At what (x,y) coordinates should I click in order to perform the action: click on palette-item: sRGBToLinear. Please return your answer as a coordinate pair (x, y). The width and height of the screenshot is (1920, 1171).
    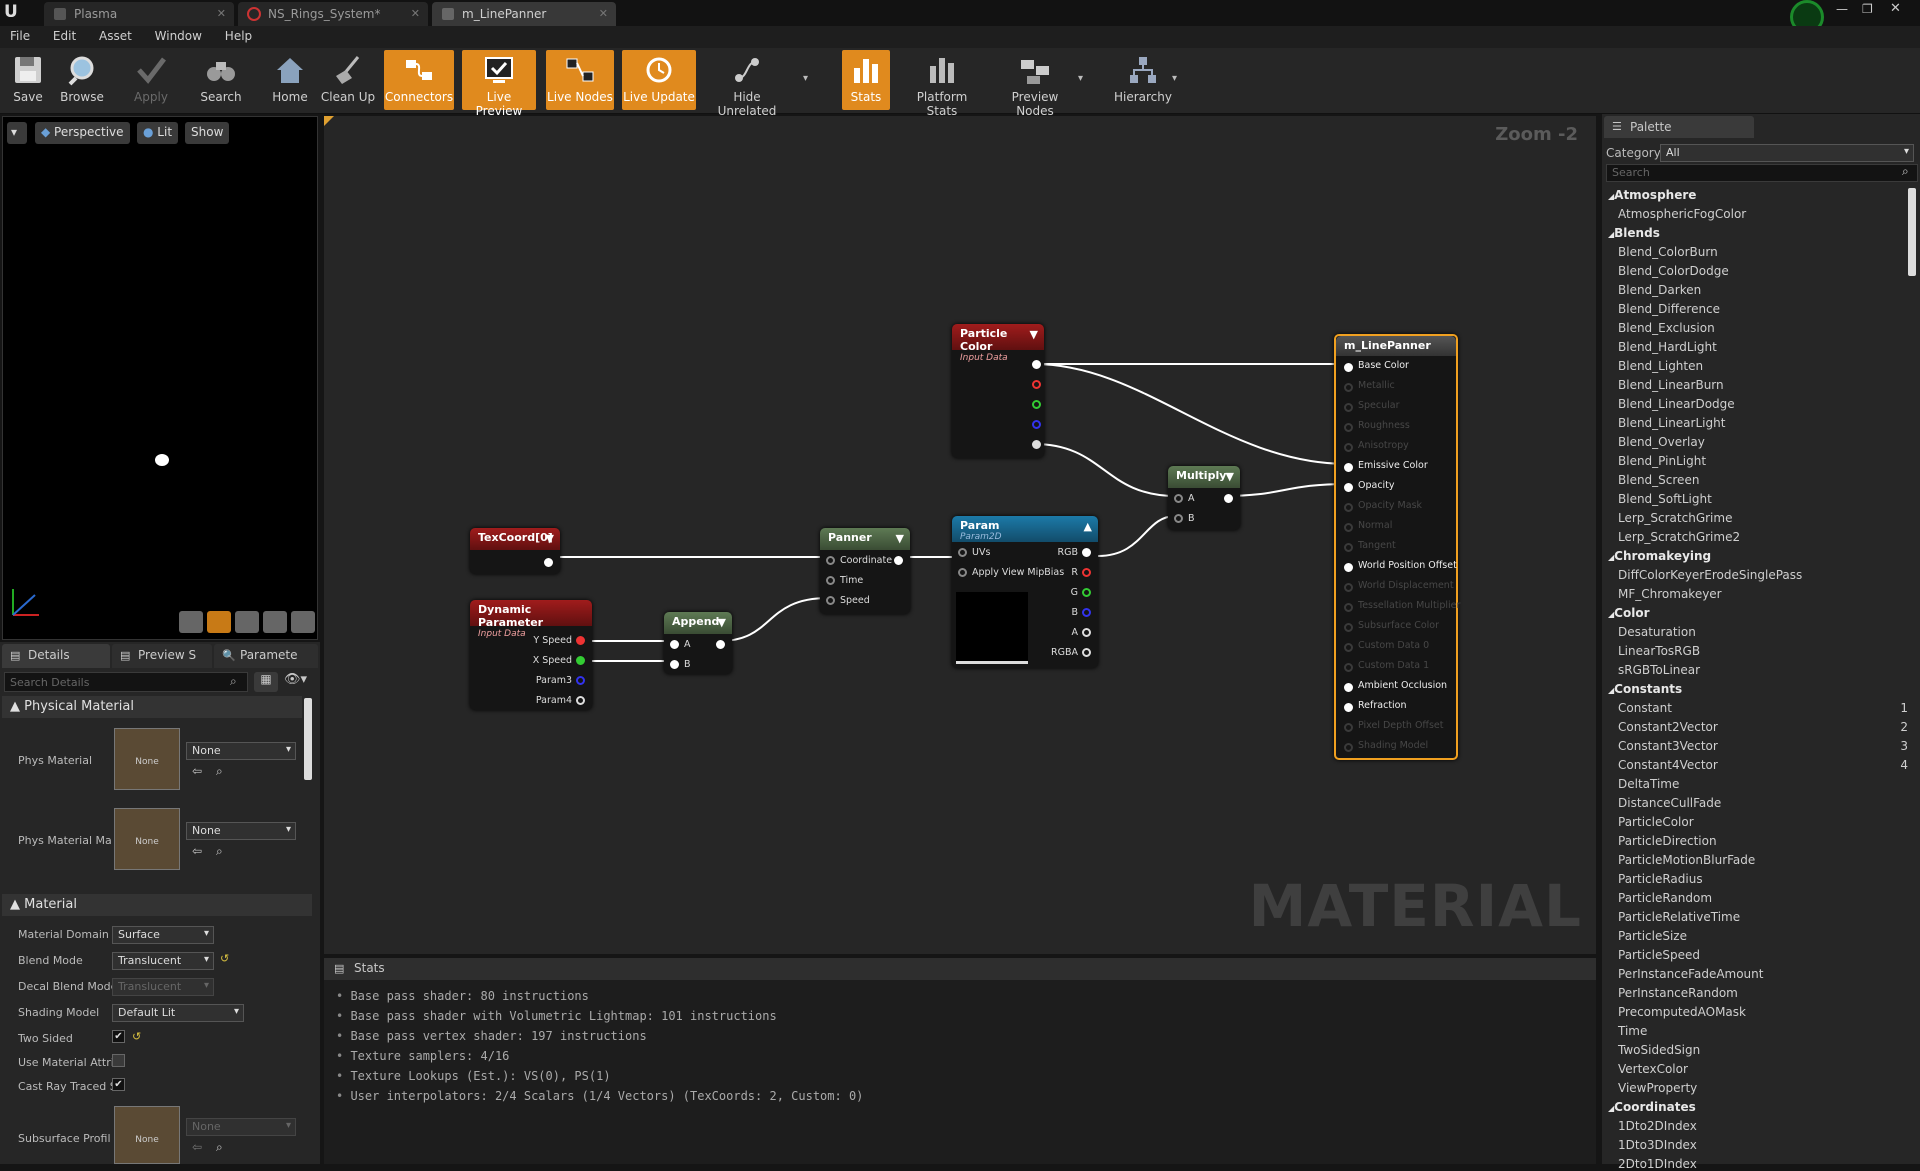
    Looking at the image, I should click on (1659, 670).